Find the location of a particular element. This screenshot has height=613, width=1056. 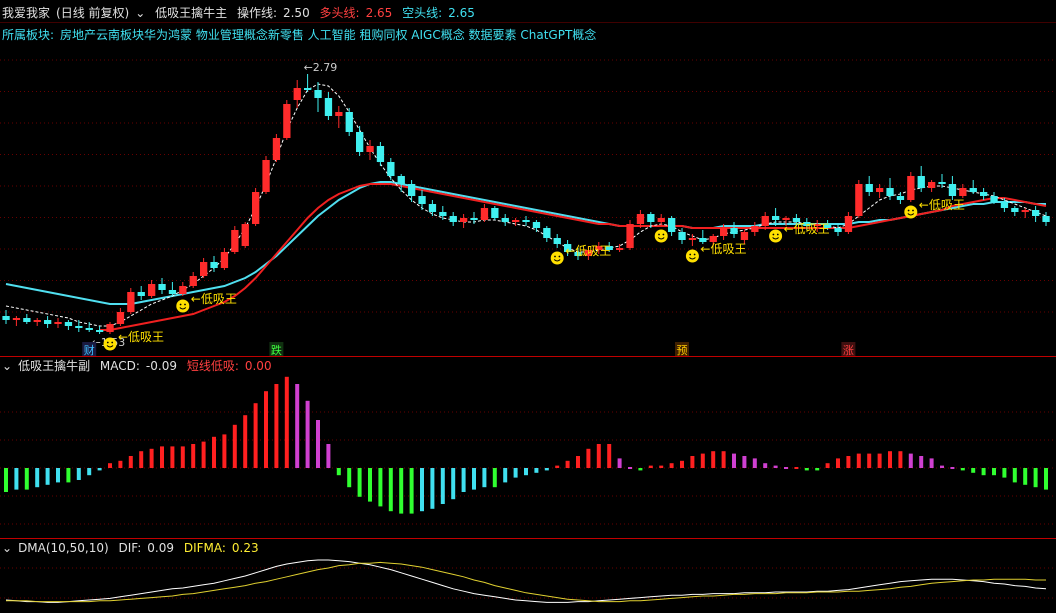

max-price-label: ←2.79 is located at coordinates (321, 67).